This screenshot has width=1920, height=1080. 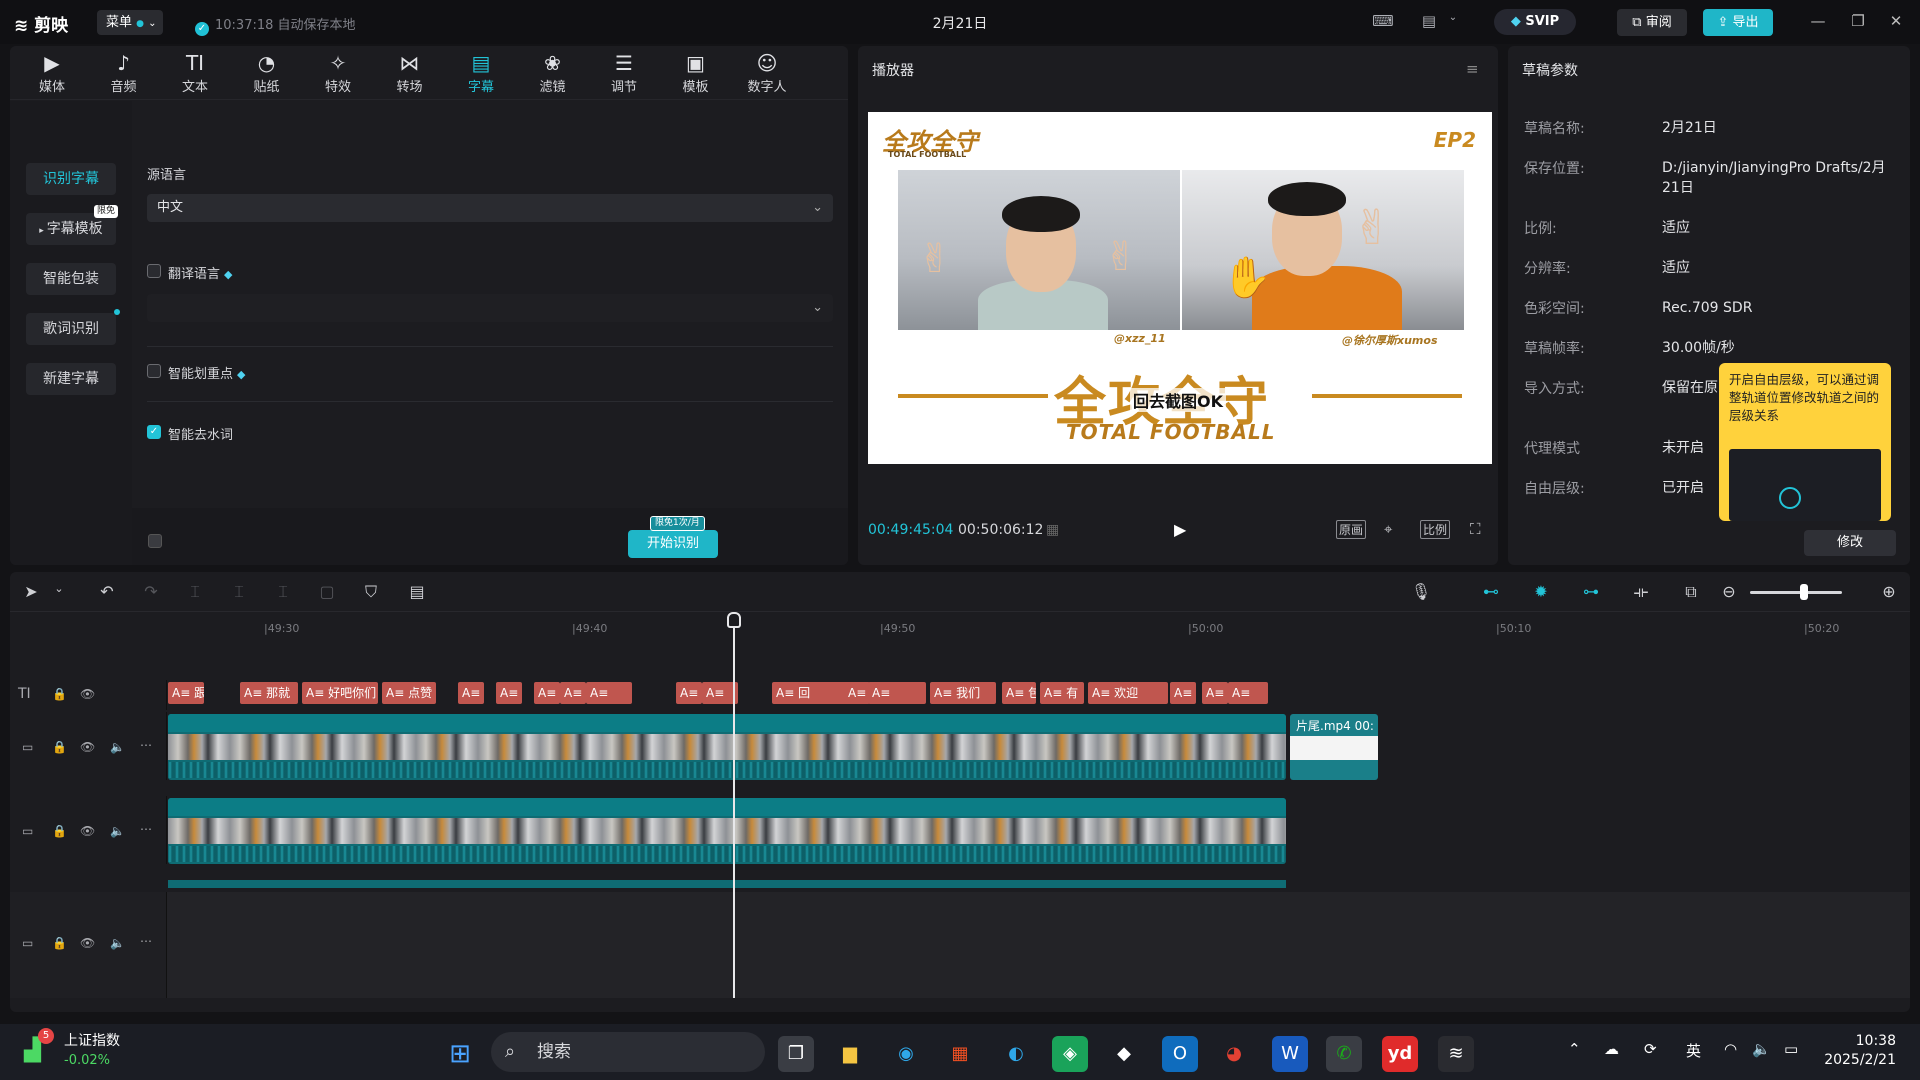 What do you see at coordinates (283, 592) in the screenshot?
I see `split-right-icon: ⌶` at bounding box center [283, 592].